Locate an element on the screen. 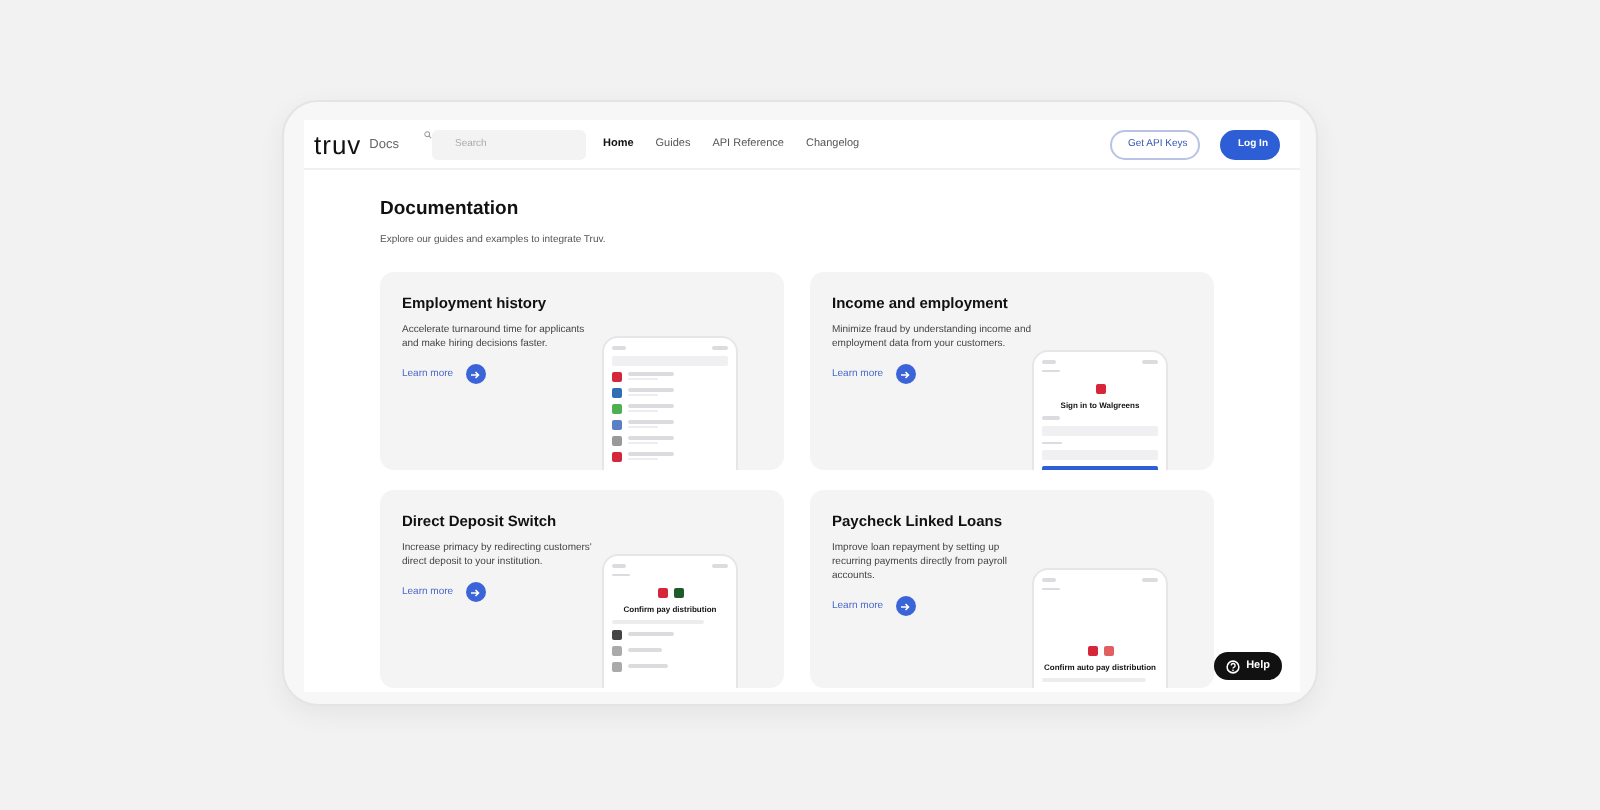  help-icon is located at coordinates (1233, 666).